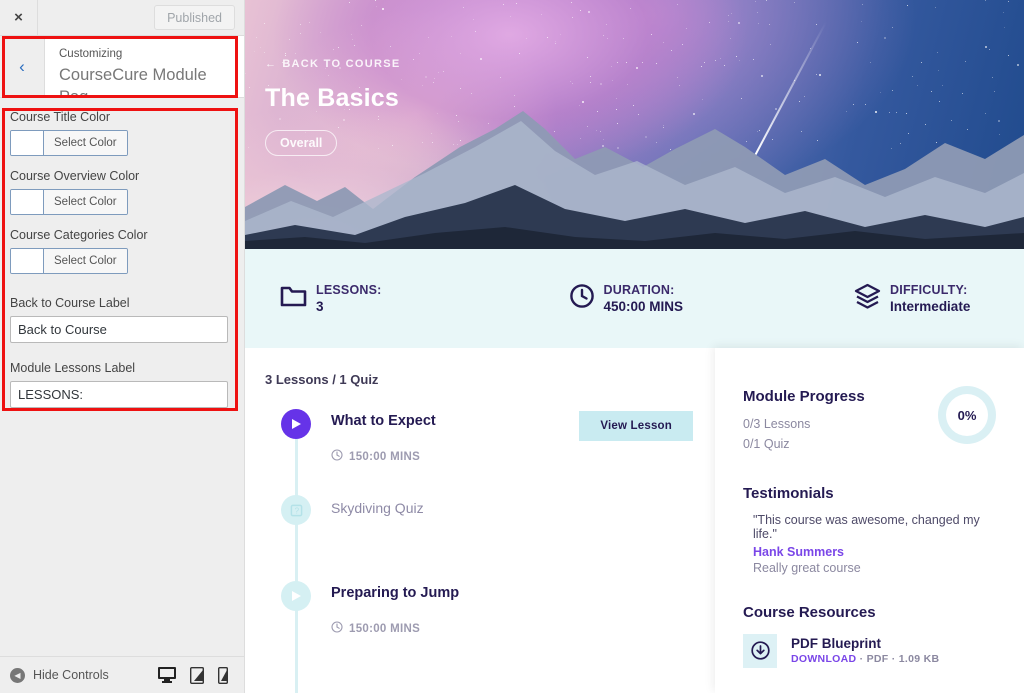  I want to click on module-progress-section: Module Progress 0/3 Lessons 0/1 Quiz 0%, so click(869, 420).